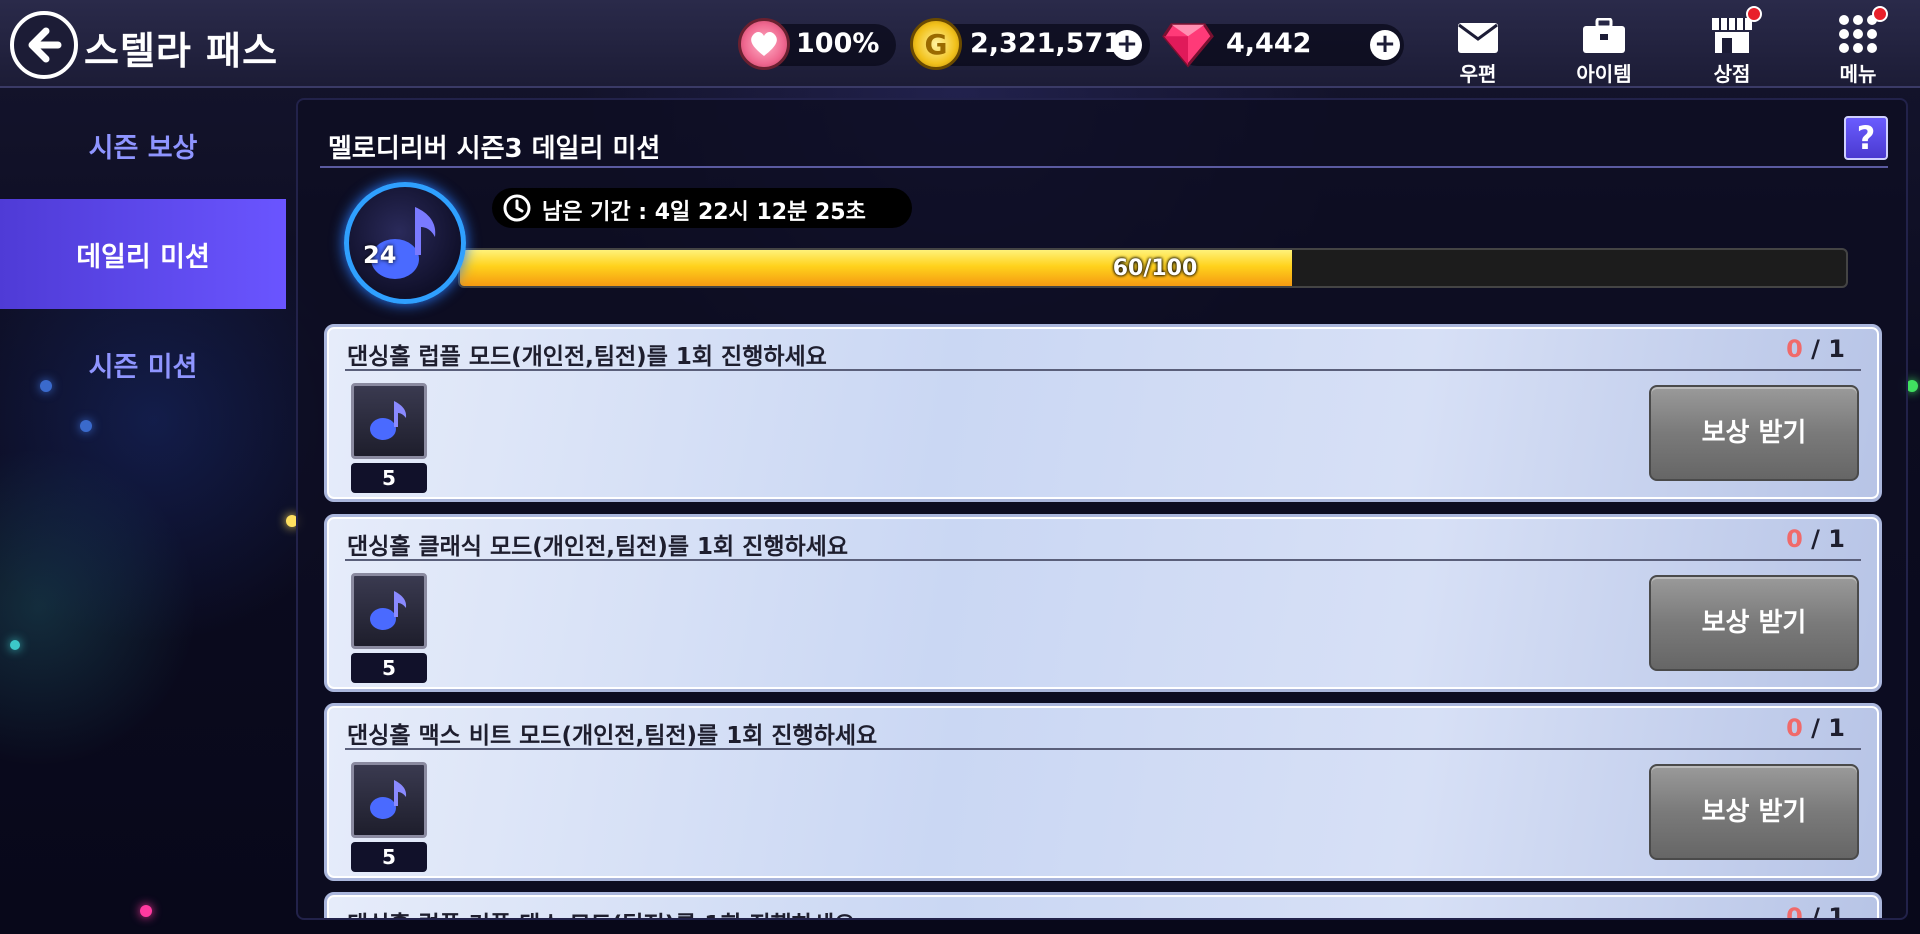  What do you see at coordinates (587, 357) in the screenshot?
I see `mission-title: 댄싱홀 럽플 모드(개인전,팀전)를 1회 진행하세요` at bounding box center [587, 357].